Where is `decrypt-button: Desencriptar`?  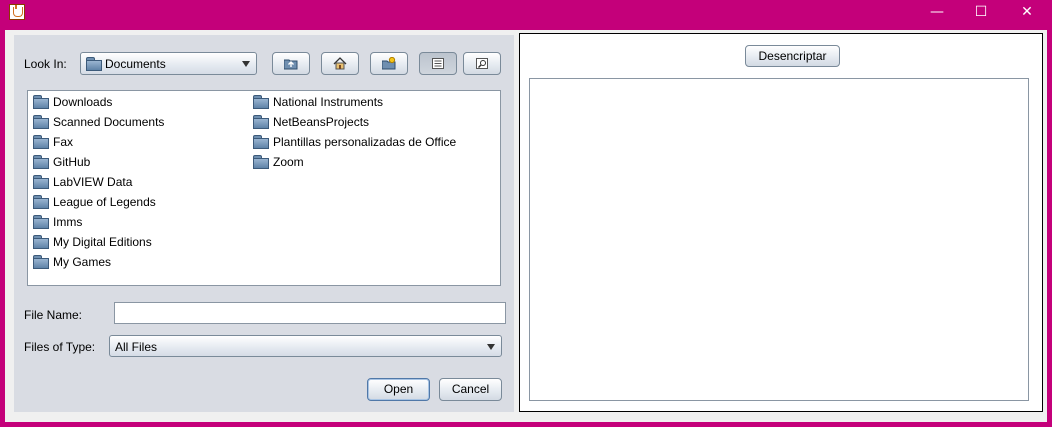
decrypt-button: Desencriptar is located at coordinates (792, 56).